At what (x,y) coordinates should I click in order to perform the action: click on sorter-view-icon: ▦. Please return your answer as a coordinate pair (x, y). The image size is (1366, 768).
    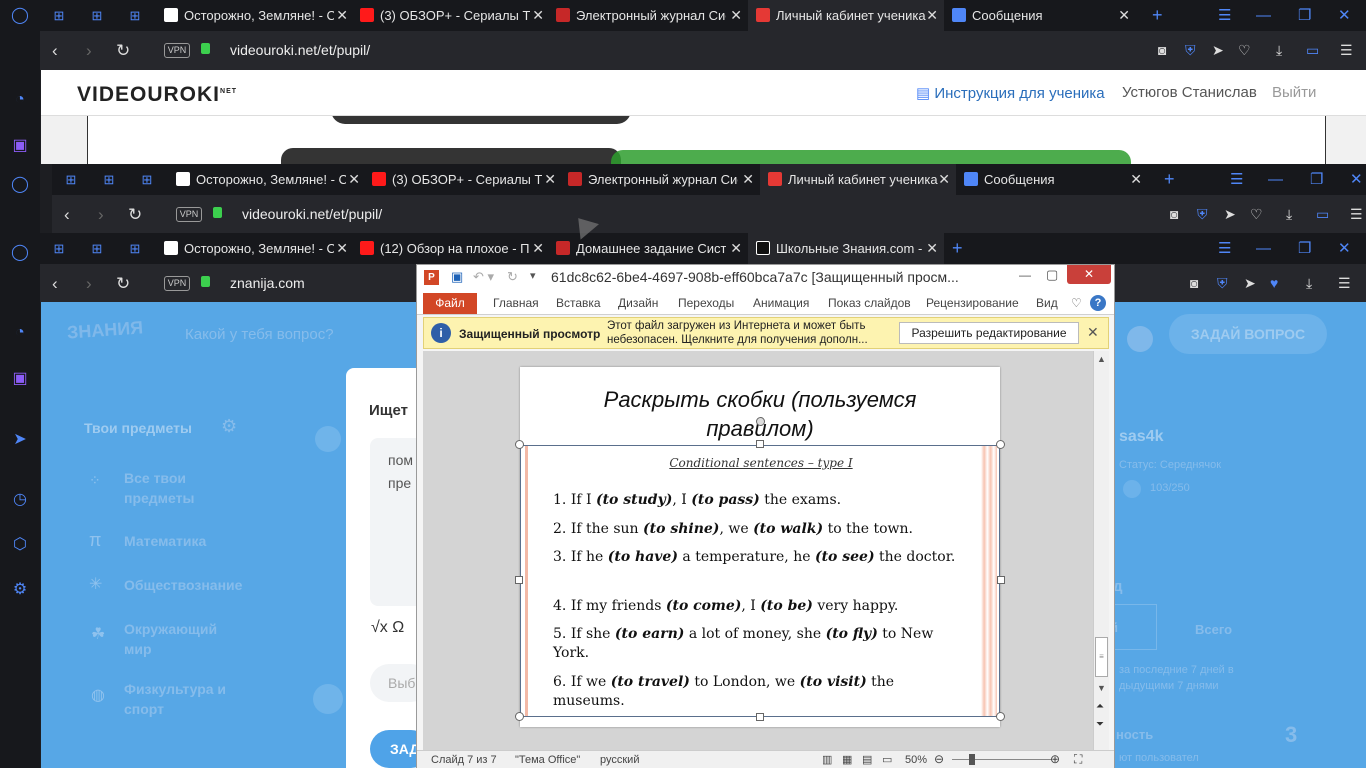
    Looking at the image, I should click on (847, 759).